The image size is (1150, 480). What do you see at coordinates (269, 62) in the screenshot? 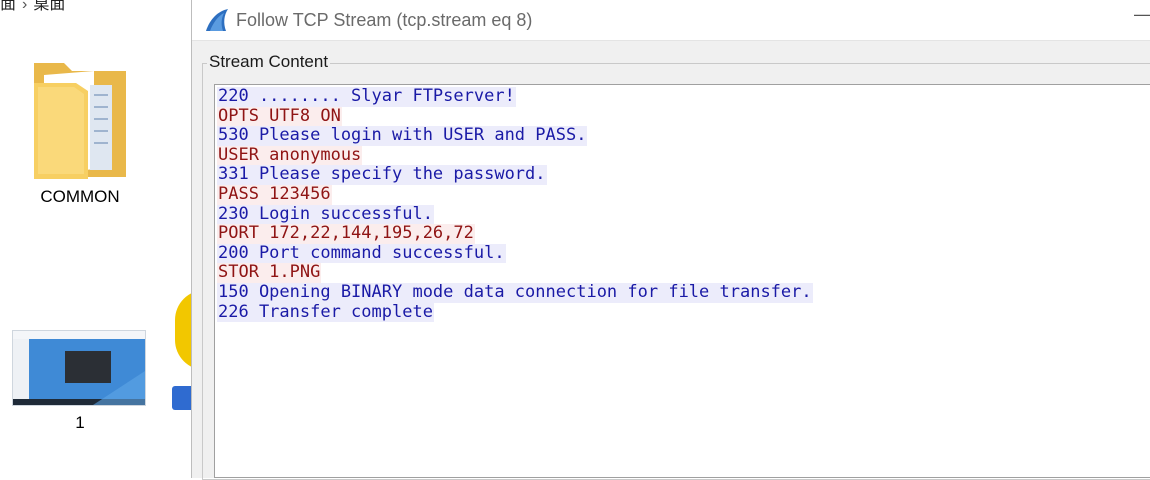
I see `stream-content-label: Stream Content` at bounding box center [269, 62].